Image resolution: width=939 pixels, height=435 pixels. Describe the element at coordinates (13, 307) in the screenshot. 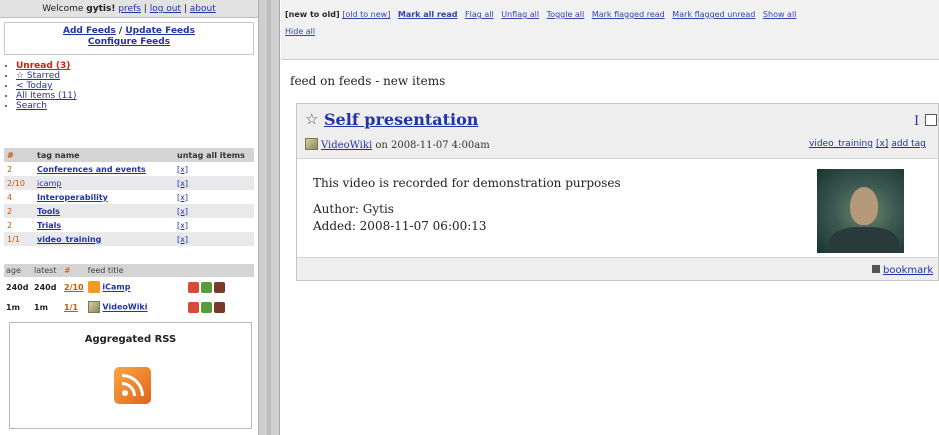

I see `feed-age: 1m` at that location.